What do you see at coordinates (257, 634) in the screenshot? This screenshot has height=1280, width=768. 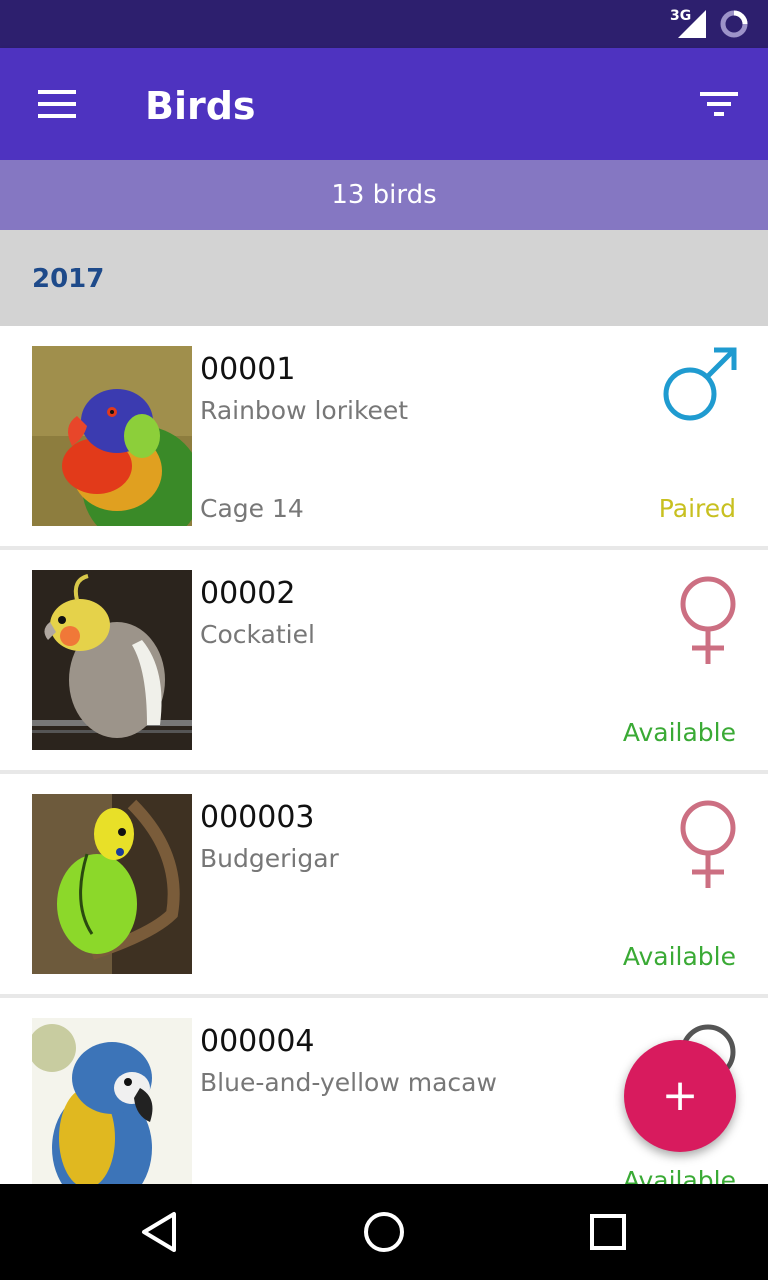 I see `bird-species: Cockatiel` at bounding box center [257, 634].